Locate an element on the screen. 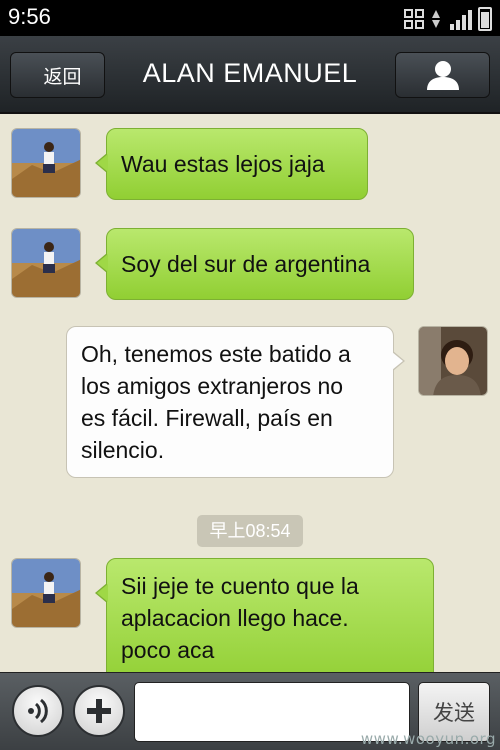 The image size is (500, 750). signal-icon is located at coordinates (461, 19).